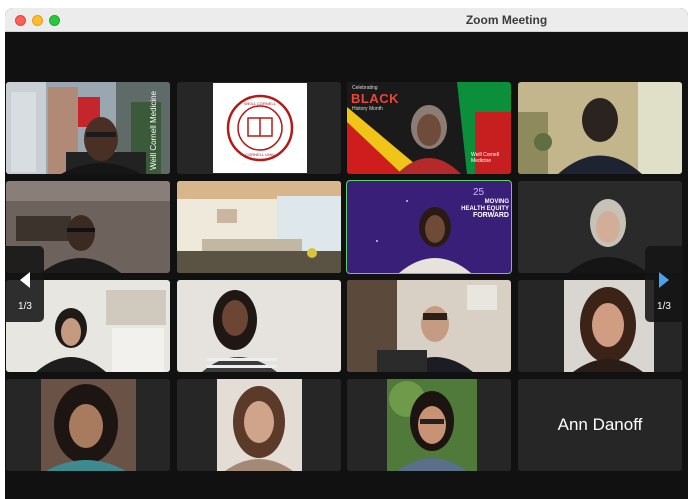 The height and width of the screenshot is (499, 688). What do you see at coordinates (25, 280) in the screenshot?
I see `chevron-left-icon` at bounding box center [25, 280].